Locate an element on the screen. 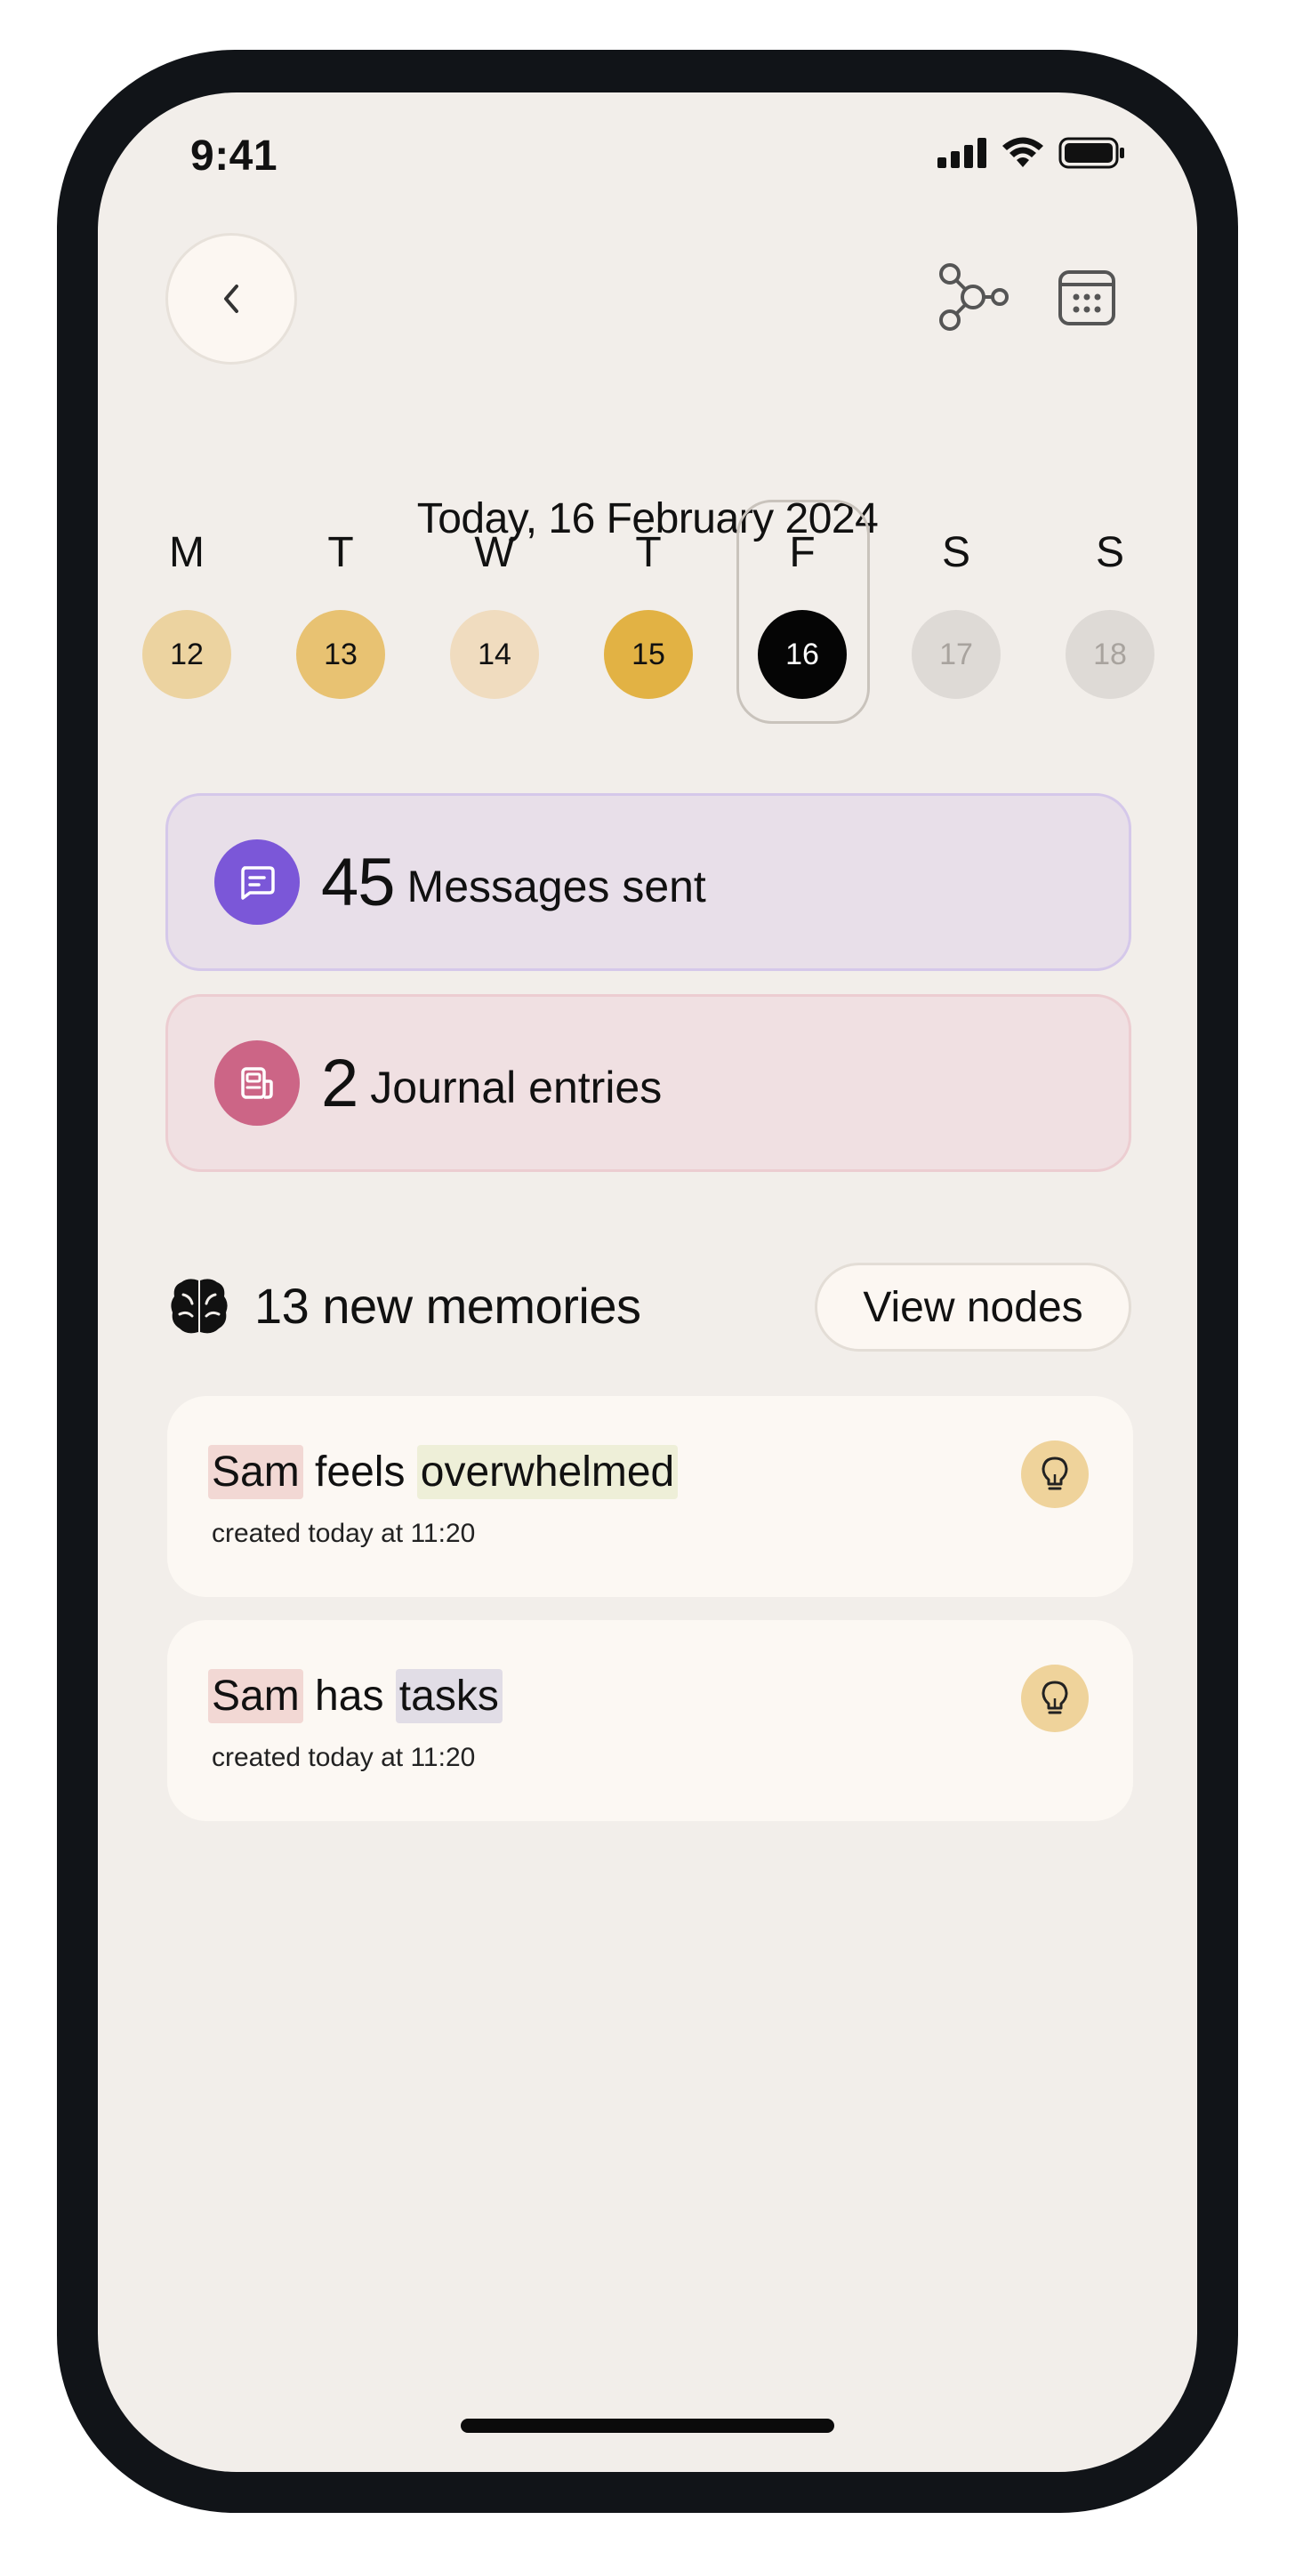  memories-title: 13 new memories is located at coordinates (447, 1306).